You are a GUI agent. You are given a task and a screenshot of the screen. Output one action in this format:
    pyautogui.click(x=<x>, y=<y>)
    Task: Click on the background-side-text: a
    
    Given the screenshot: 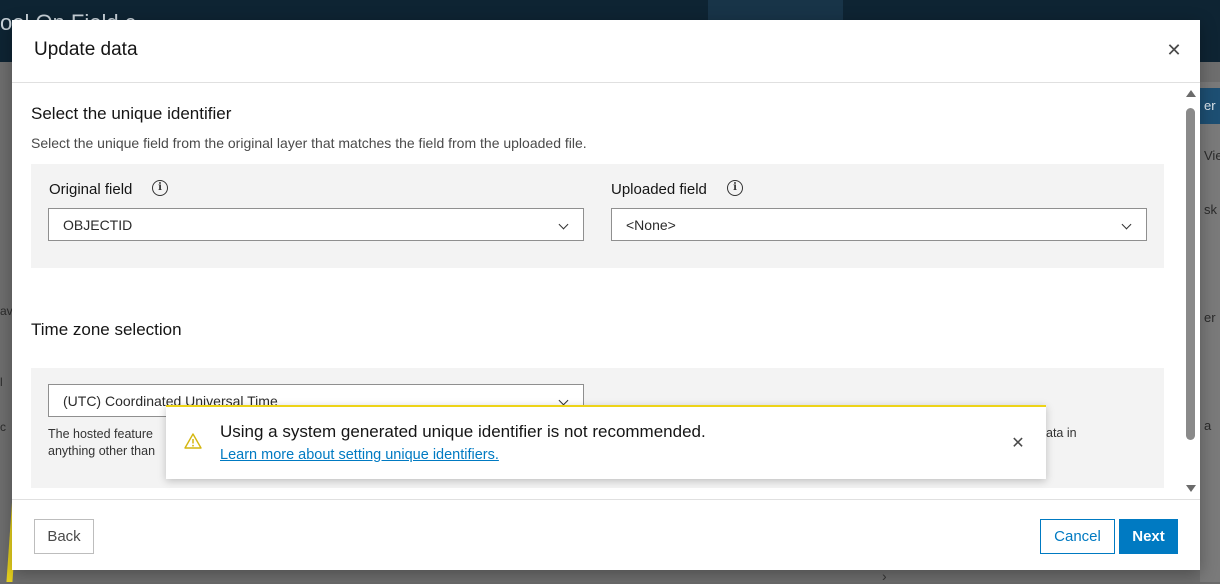 What is the action you would take?
    pyautogui.click(x=1208, y=425)
    